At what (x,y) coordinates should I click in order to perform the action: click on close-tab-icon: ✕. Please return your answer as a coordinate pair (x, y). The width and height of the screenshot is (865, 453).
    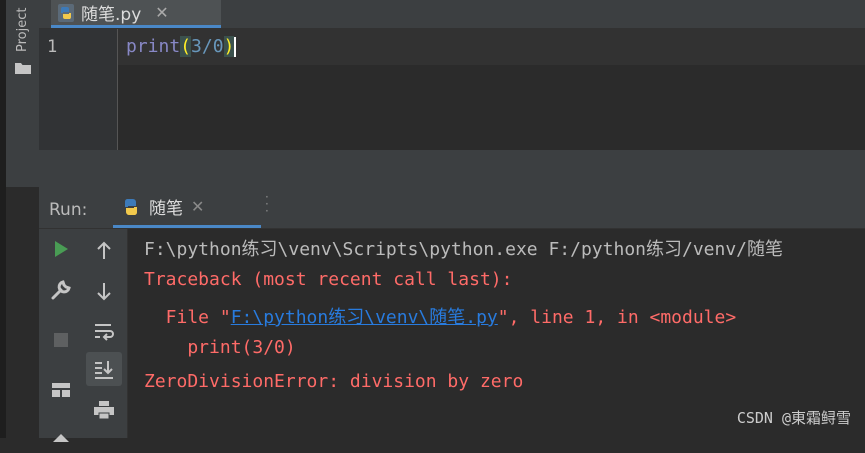
    Looking at the image, I should click on (161, 12).